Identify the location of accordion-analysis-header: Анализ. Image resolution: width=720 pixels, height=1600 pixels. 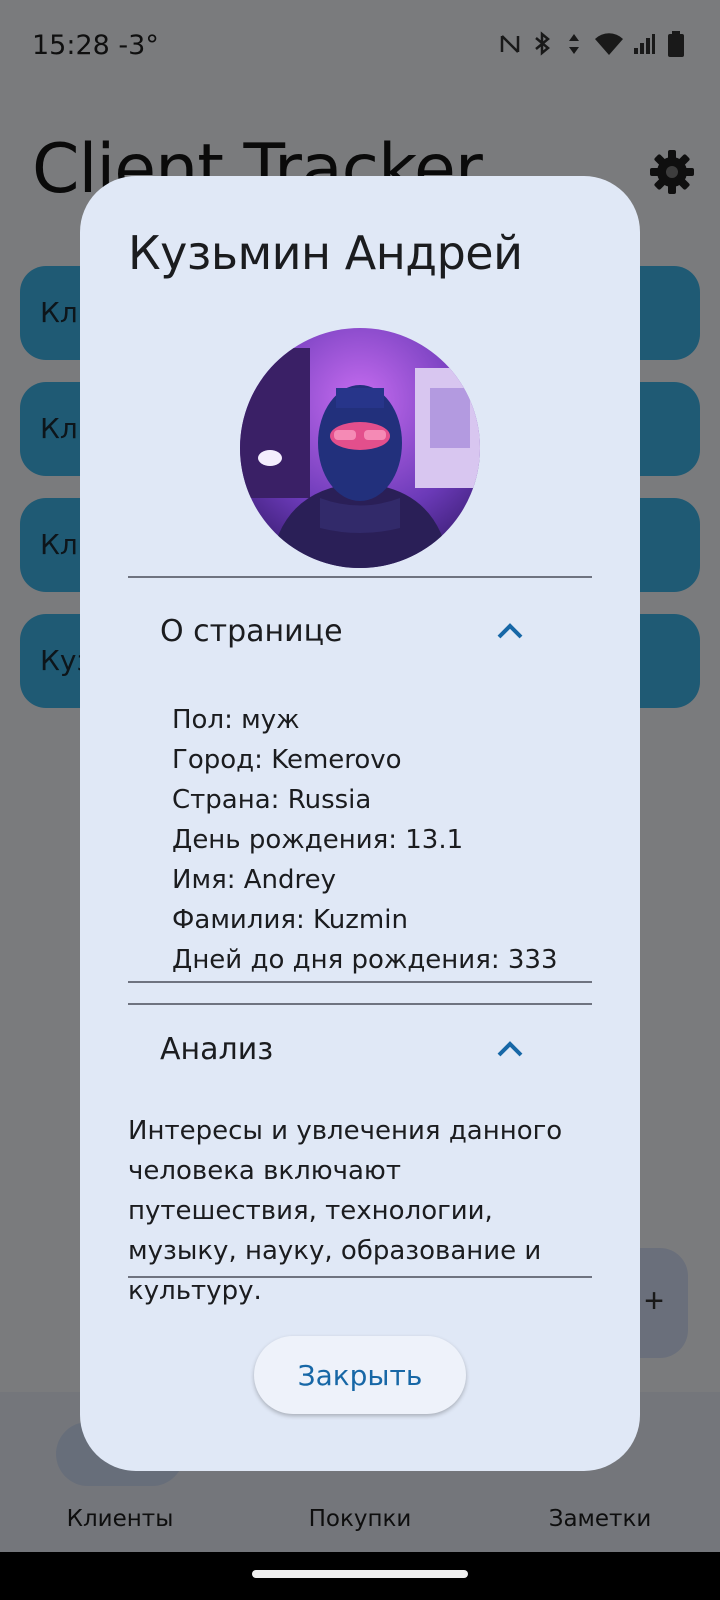
(360, 1050).